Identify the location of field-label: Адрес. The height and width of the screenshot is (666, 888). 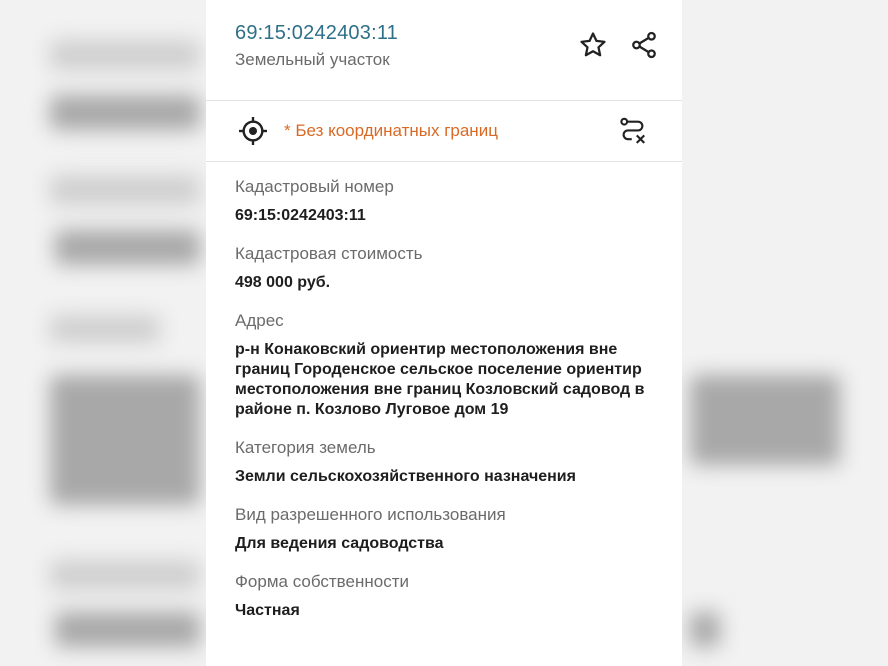
(259, 320).